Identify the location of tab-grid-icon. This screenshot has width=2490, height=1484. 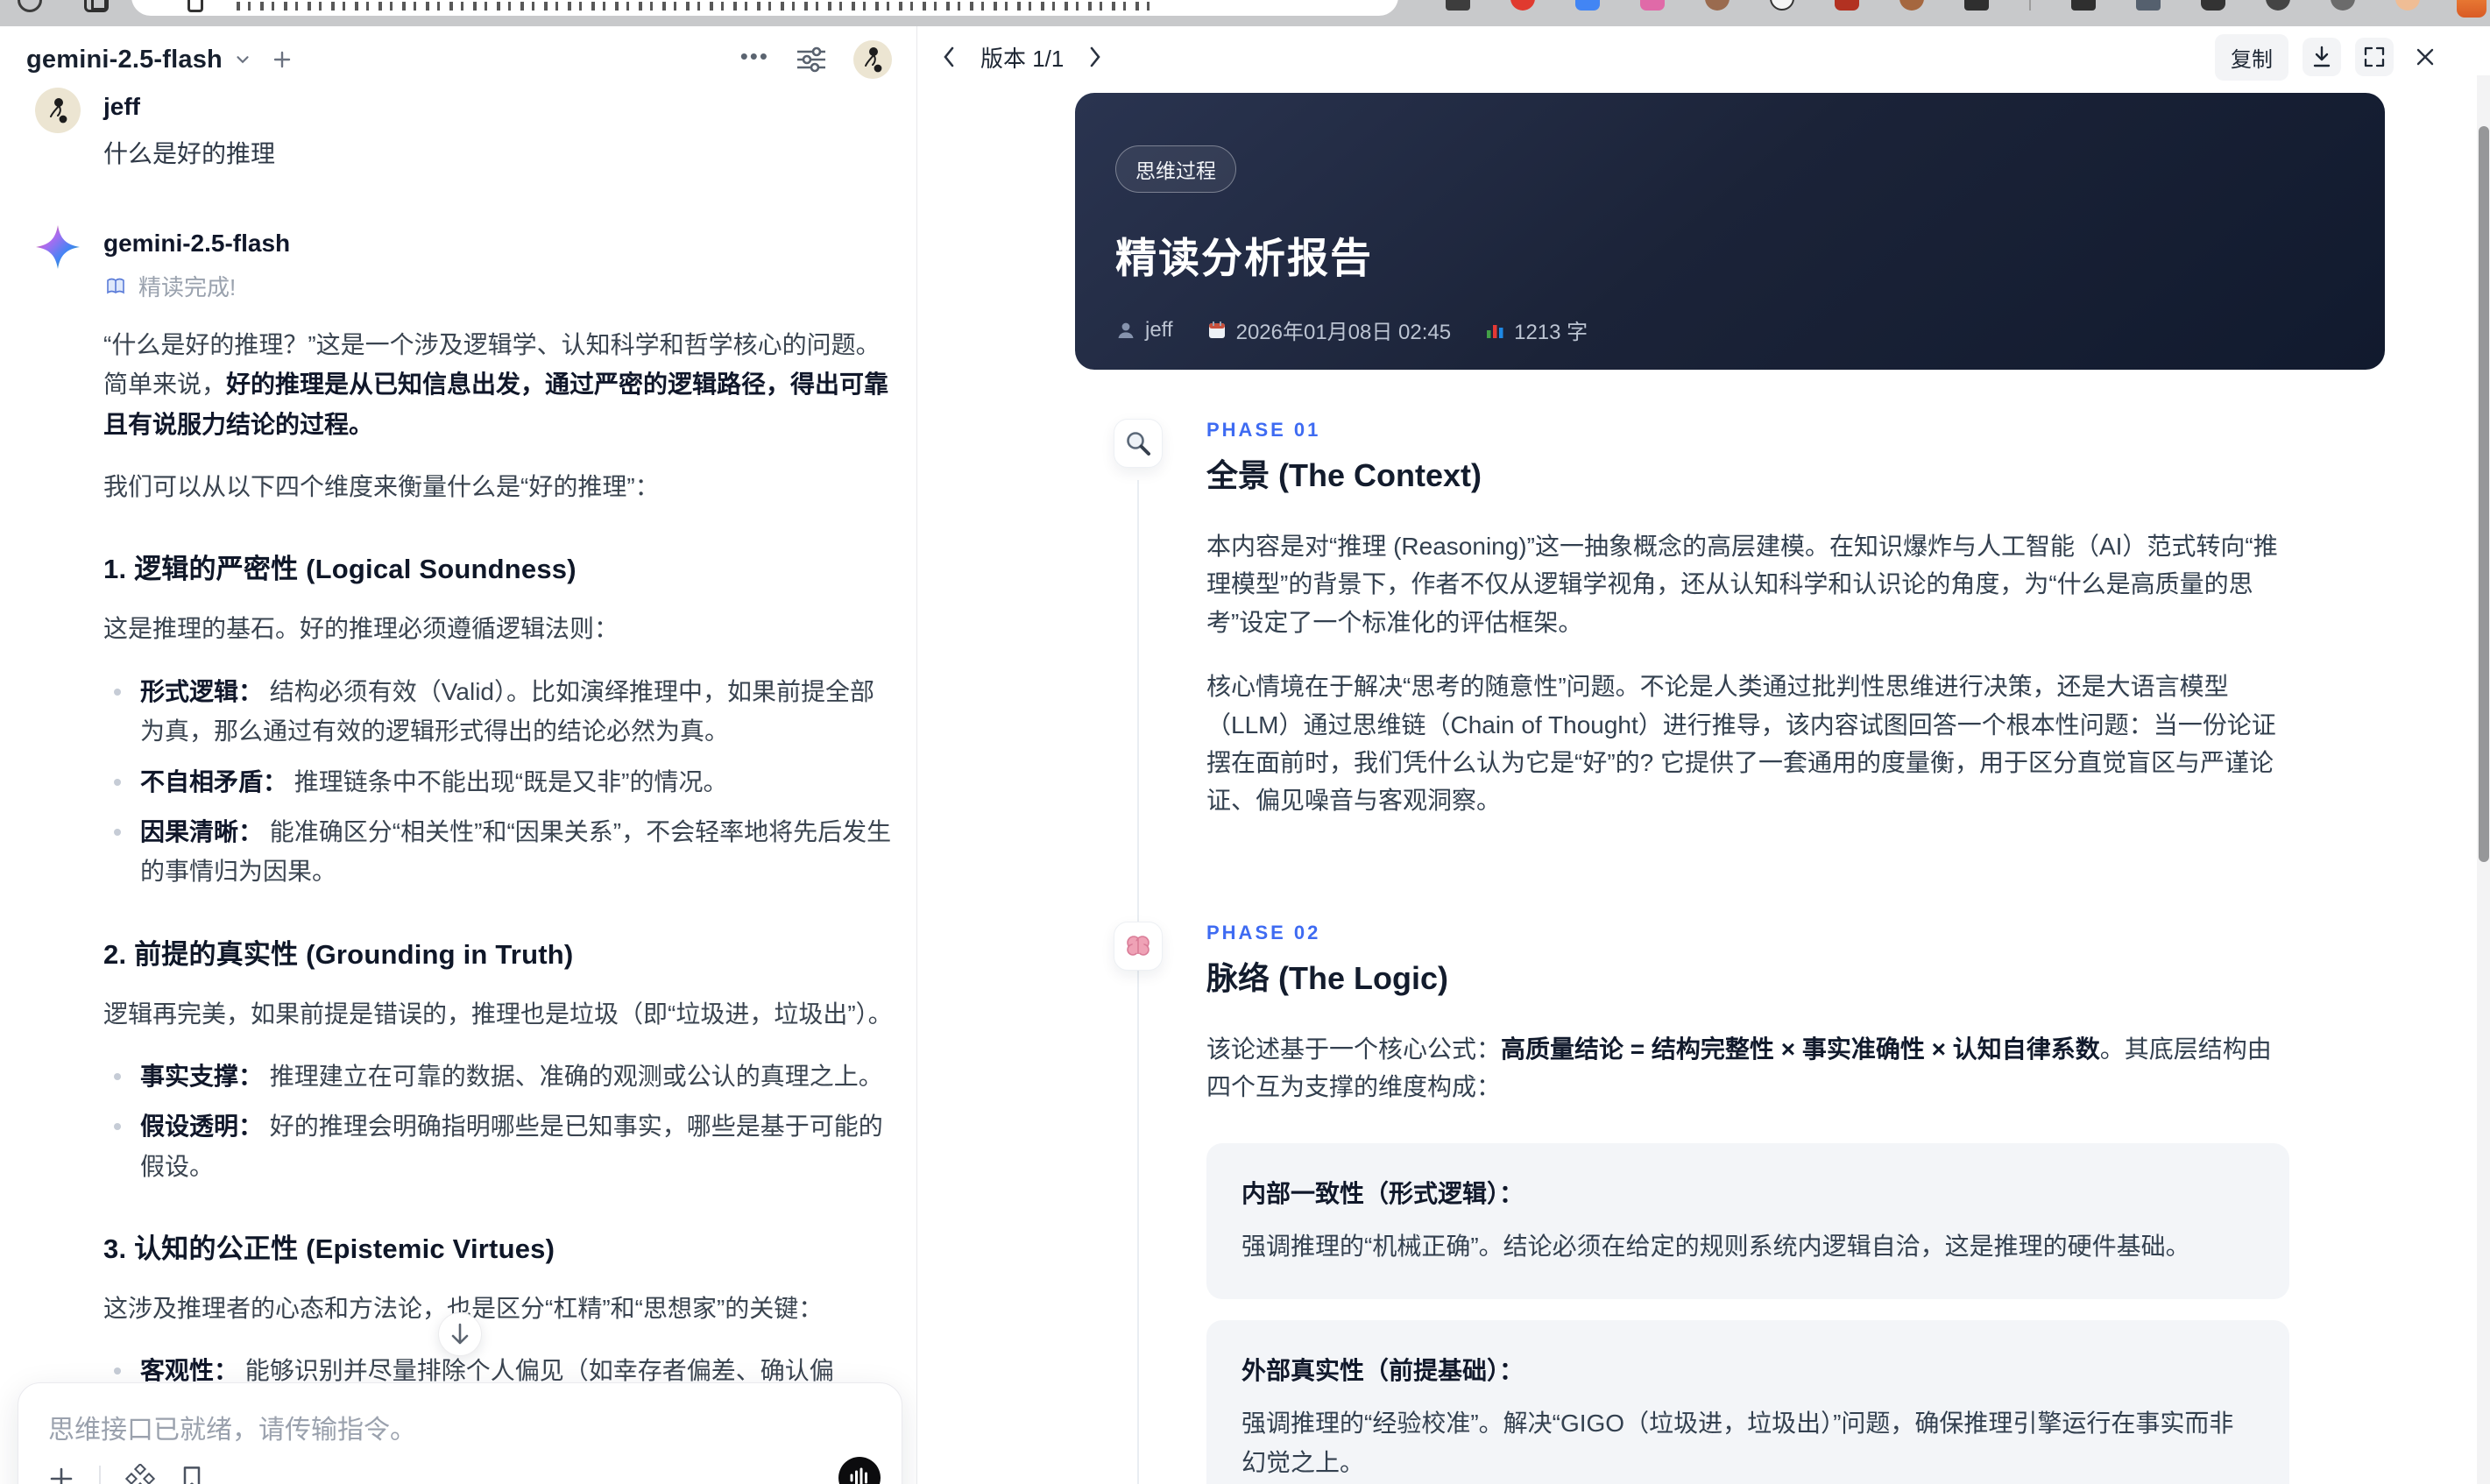
(96, 6).